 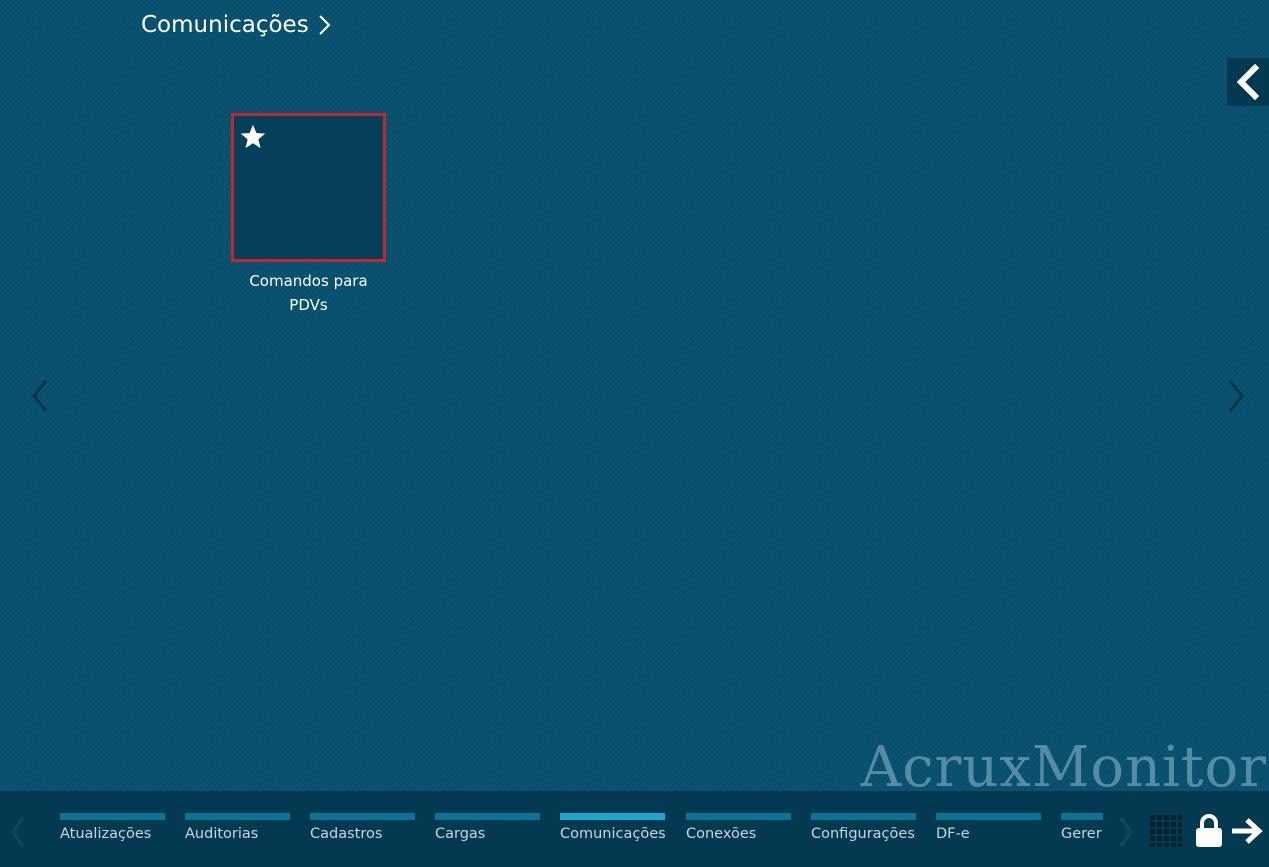 What do you see at coordinates (988, 827) in the screenshot?
I see `tab-df-e: DF-e` at bounding box center [988, 827].